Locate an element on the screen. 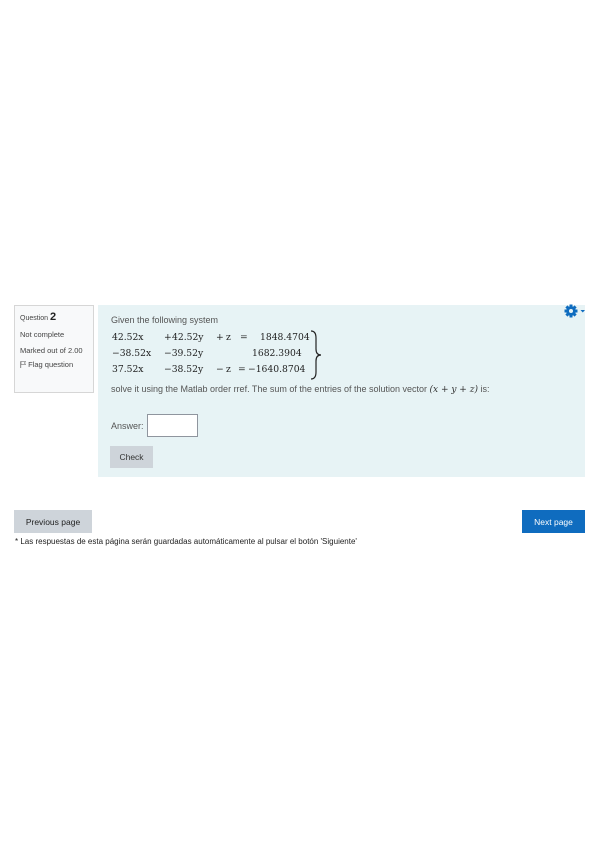 This screenshot has height=848, width=599. question-number-value: 2 is located at coordinates (53, 317).